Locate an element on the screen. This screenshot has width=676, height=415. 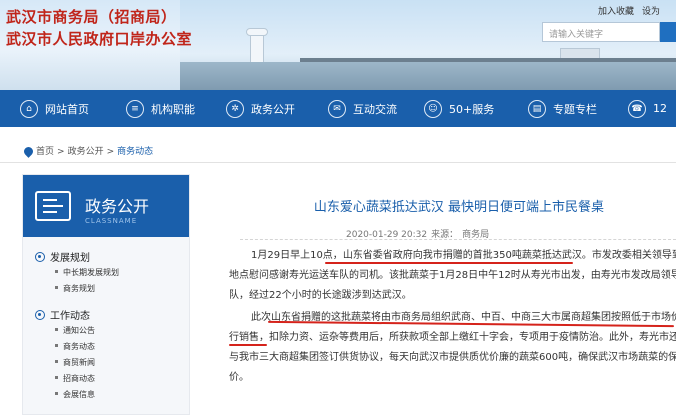
sidebar-section-work: 工作动态 is located at coordinates (62, 314).